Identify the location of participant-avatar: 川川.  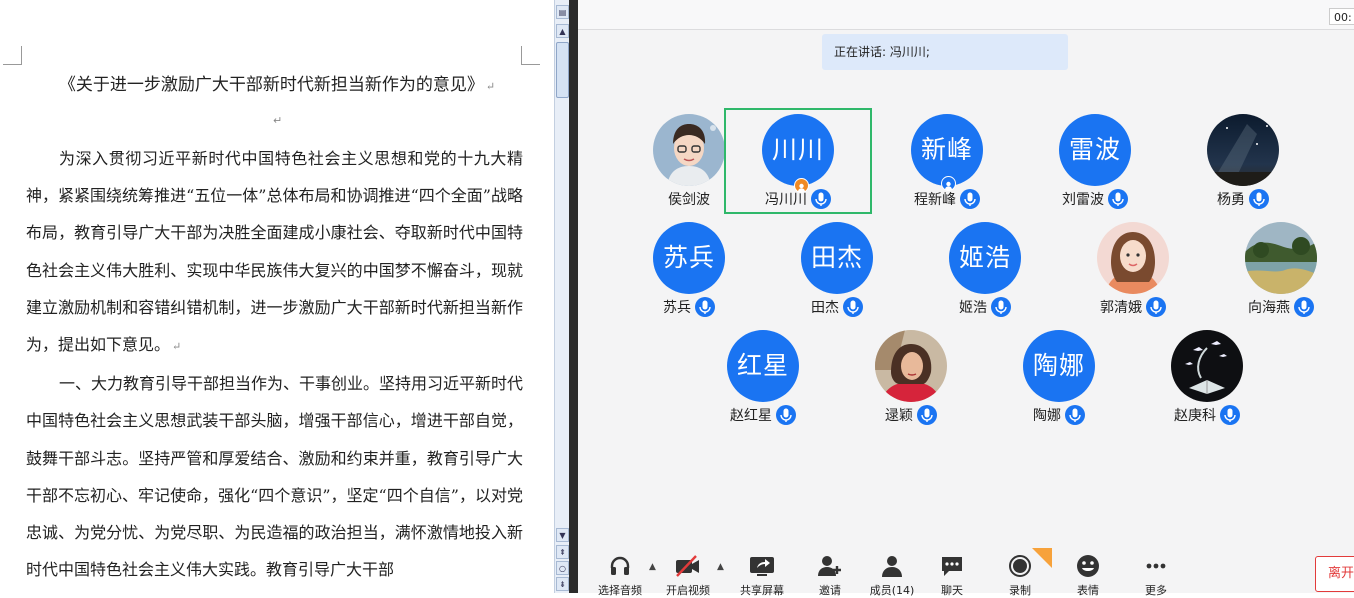
(798, 150).